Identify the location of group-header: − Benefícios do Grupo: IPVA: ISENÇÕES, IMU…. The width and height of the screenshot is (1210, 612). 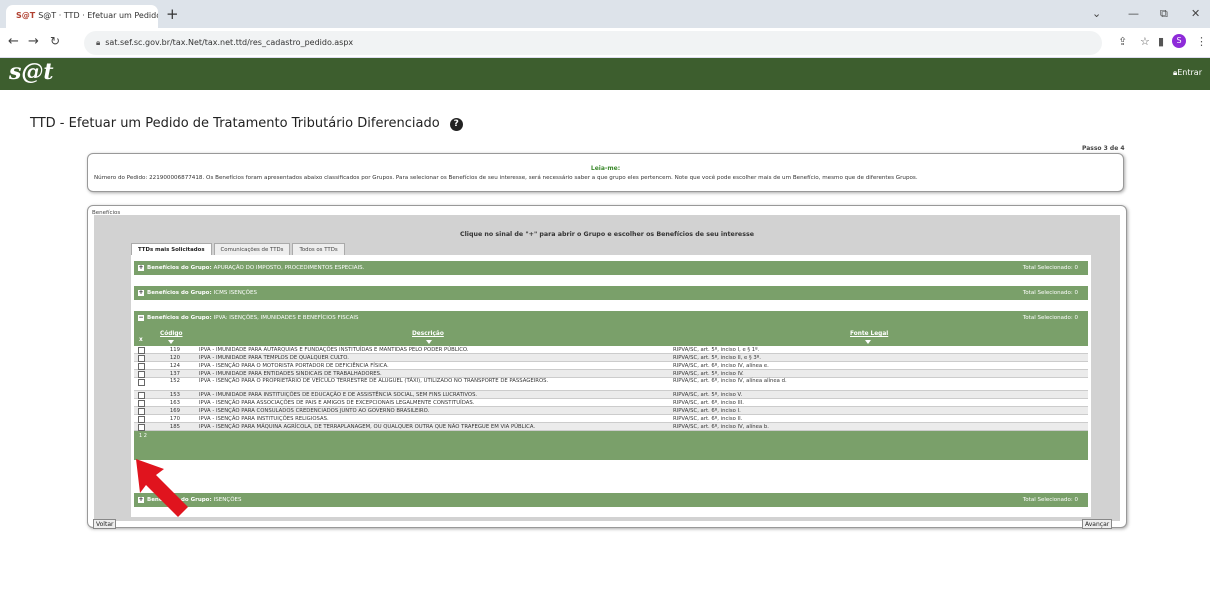
(611, 318).